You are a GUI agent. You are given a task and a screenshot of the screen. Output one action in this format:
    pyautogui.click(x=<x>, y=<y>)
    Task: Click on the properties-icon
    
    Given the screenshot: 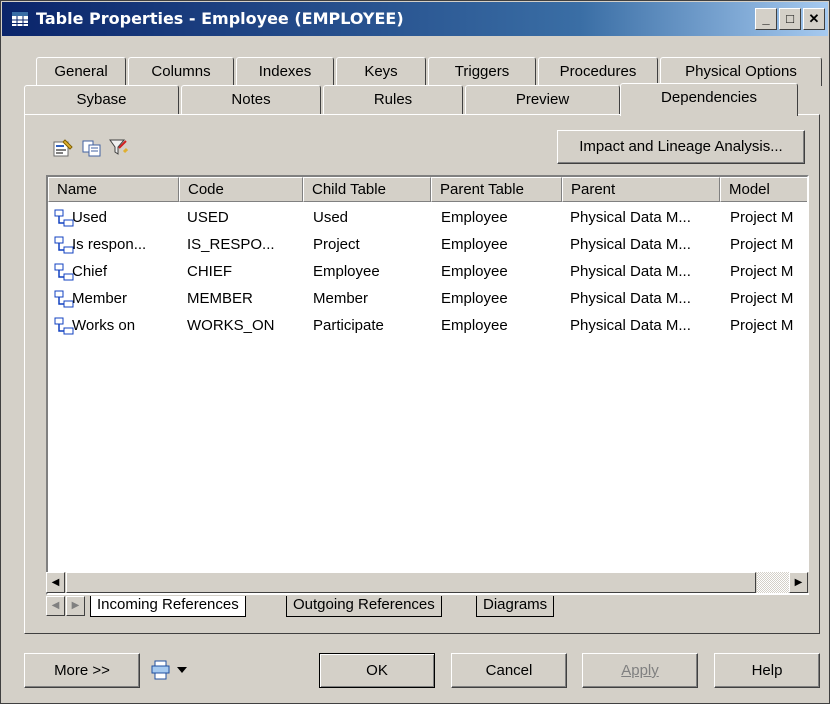 What is the action you would take?
    pyautogui.click(x=63, y=148)
    